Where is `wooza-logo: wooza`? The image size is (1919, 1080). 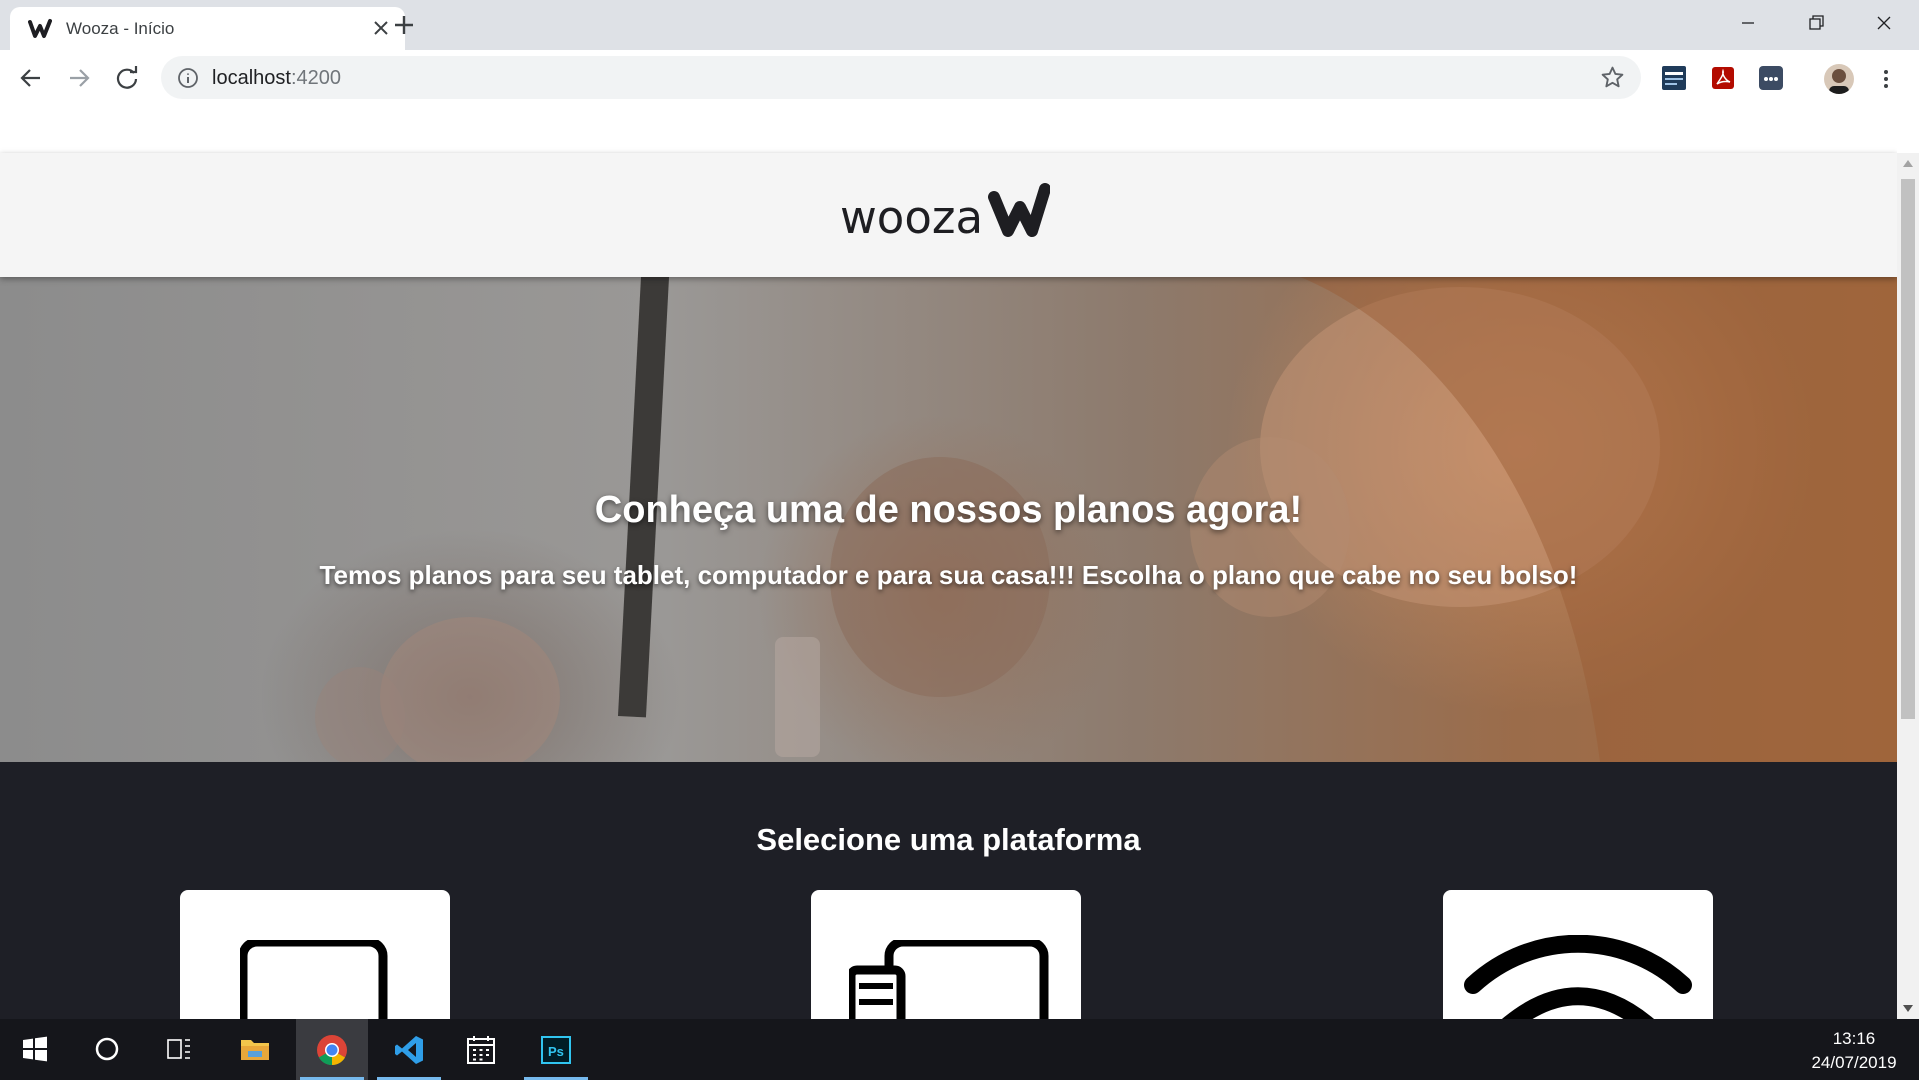
wooza-logo: wooza is located at coordinates (950, 213).